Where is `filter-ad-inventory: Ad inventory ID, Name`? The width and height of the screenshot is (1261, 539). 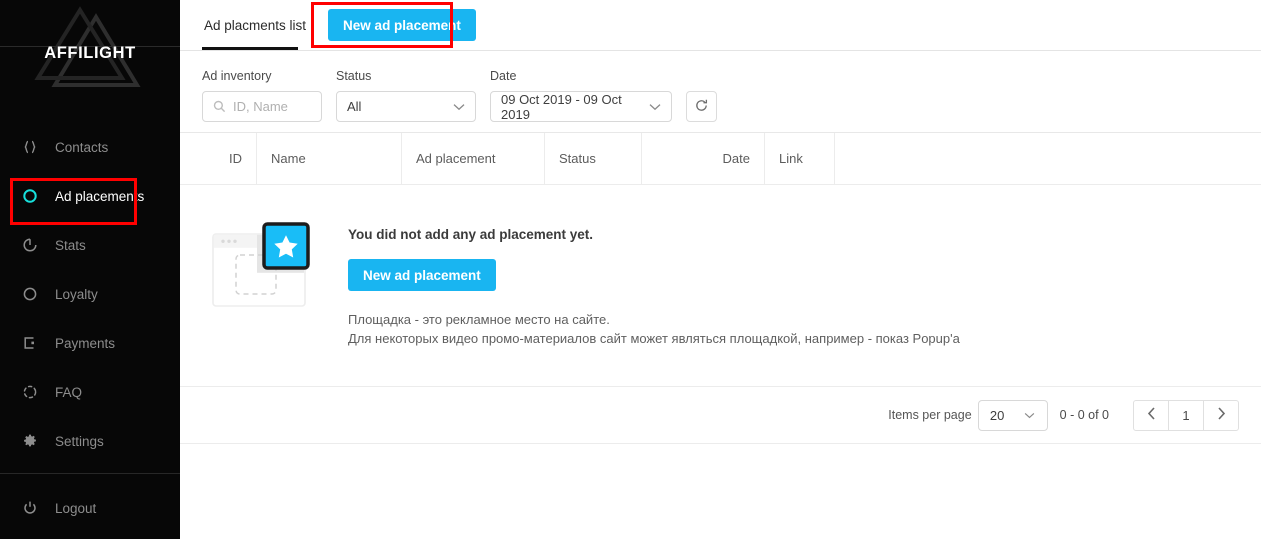 filter-ad-inventory: Ad inventory ID, Name is located at coordinates (262, 95).